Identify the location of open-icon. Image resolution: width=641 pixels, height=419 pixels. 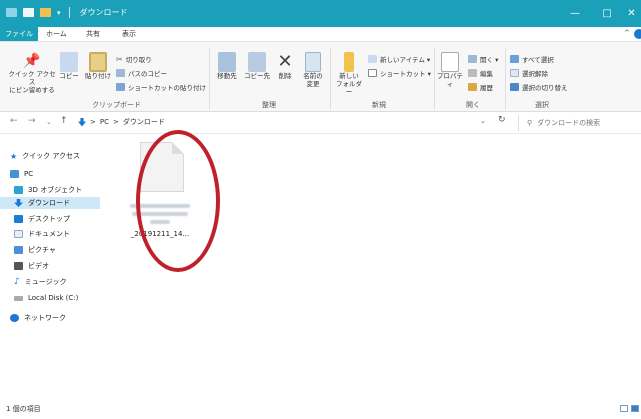
(472, 59).